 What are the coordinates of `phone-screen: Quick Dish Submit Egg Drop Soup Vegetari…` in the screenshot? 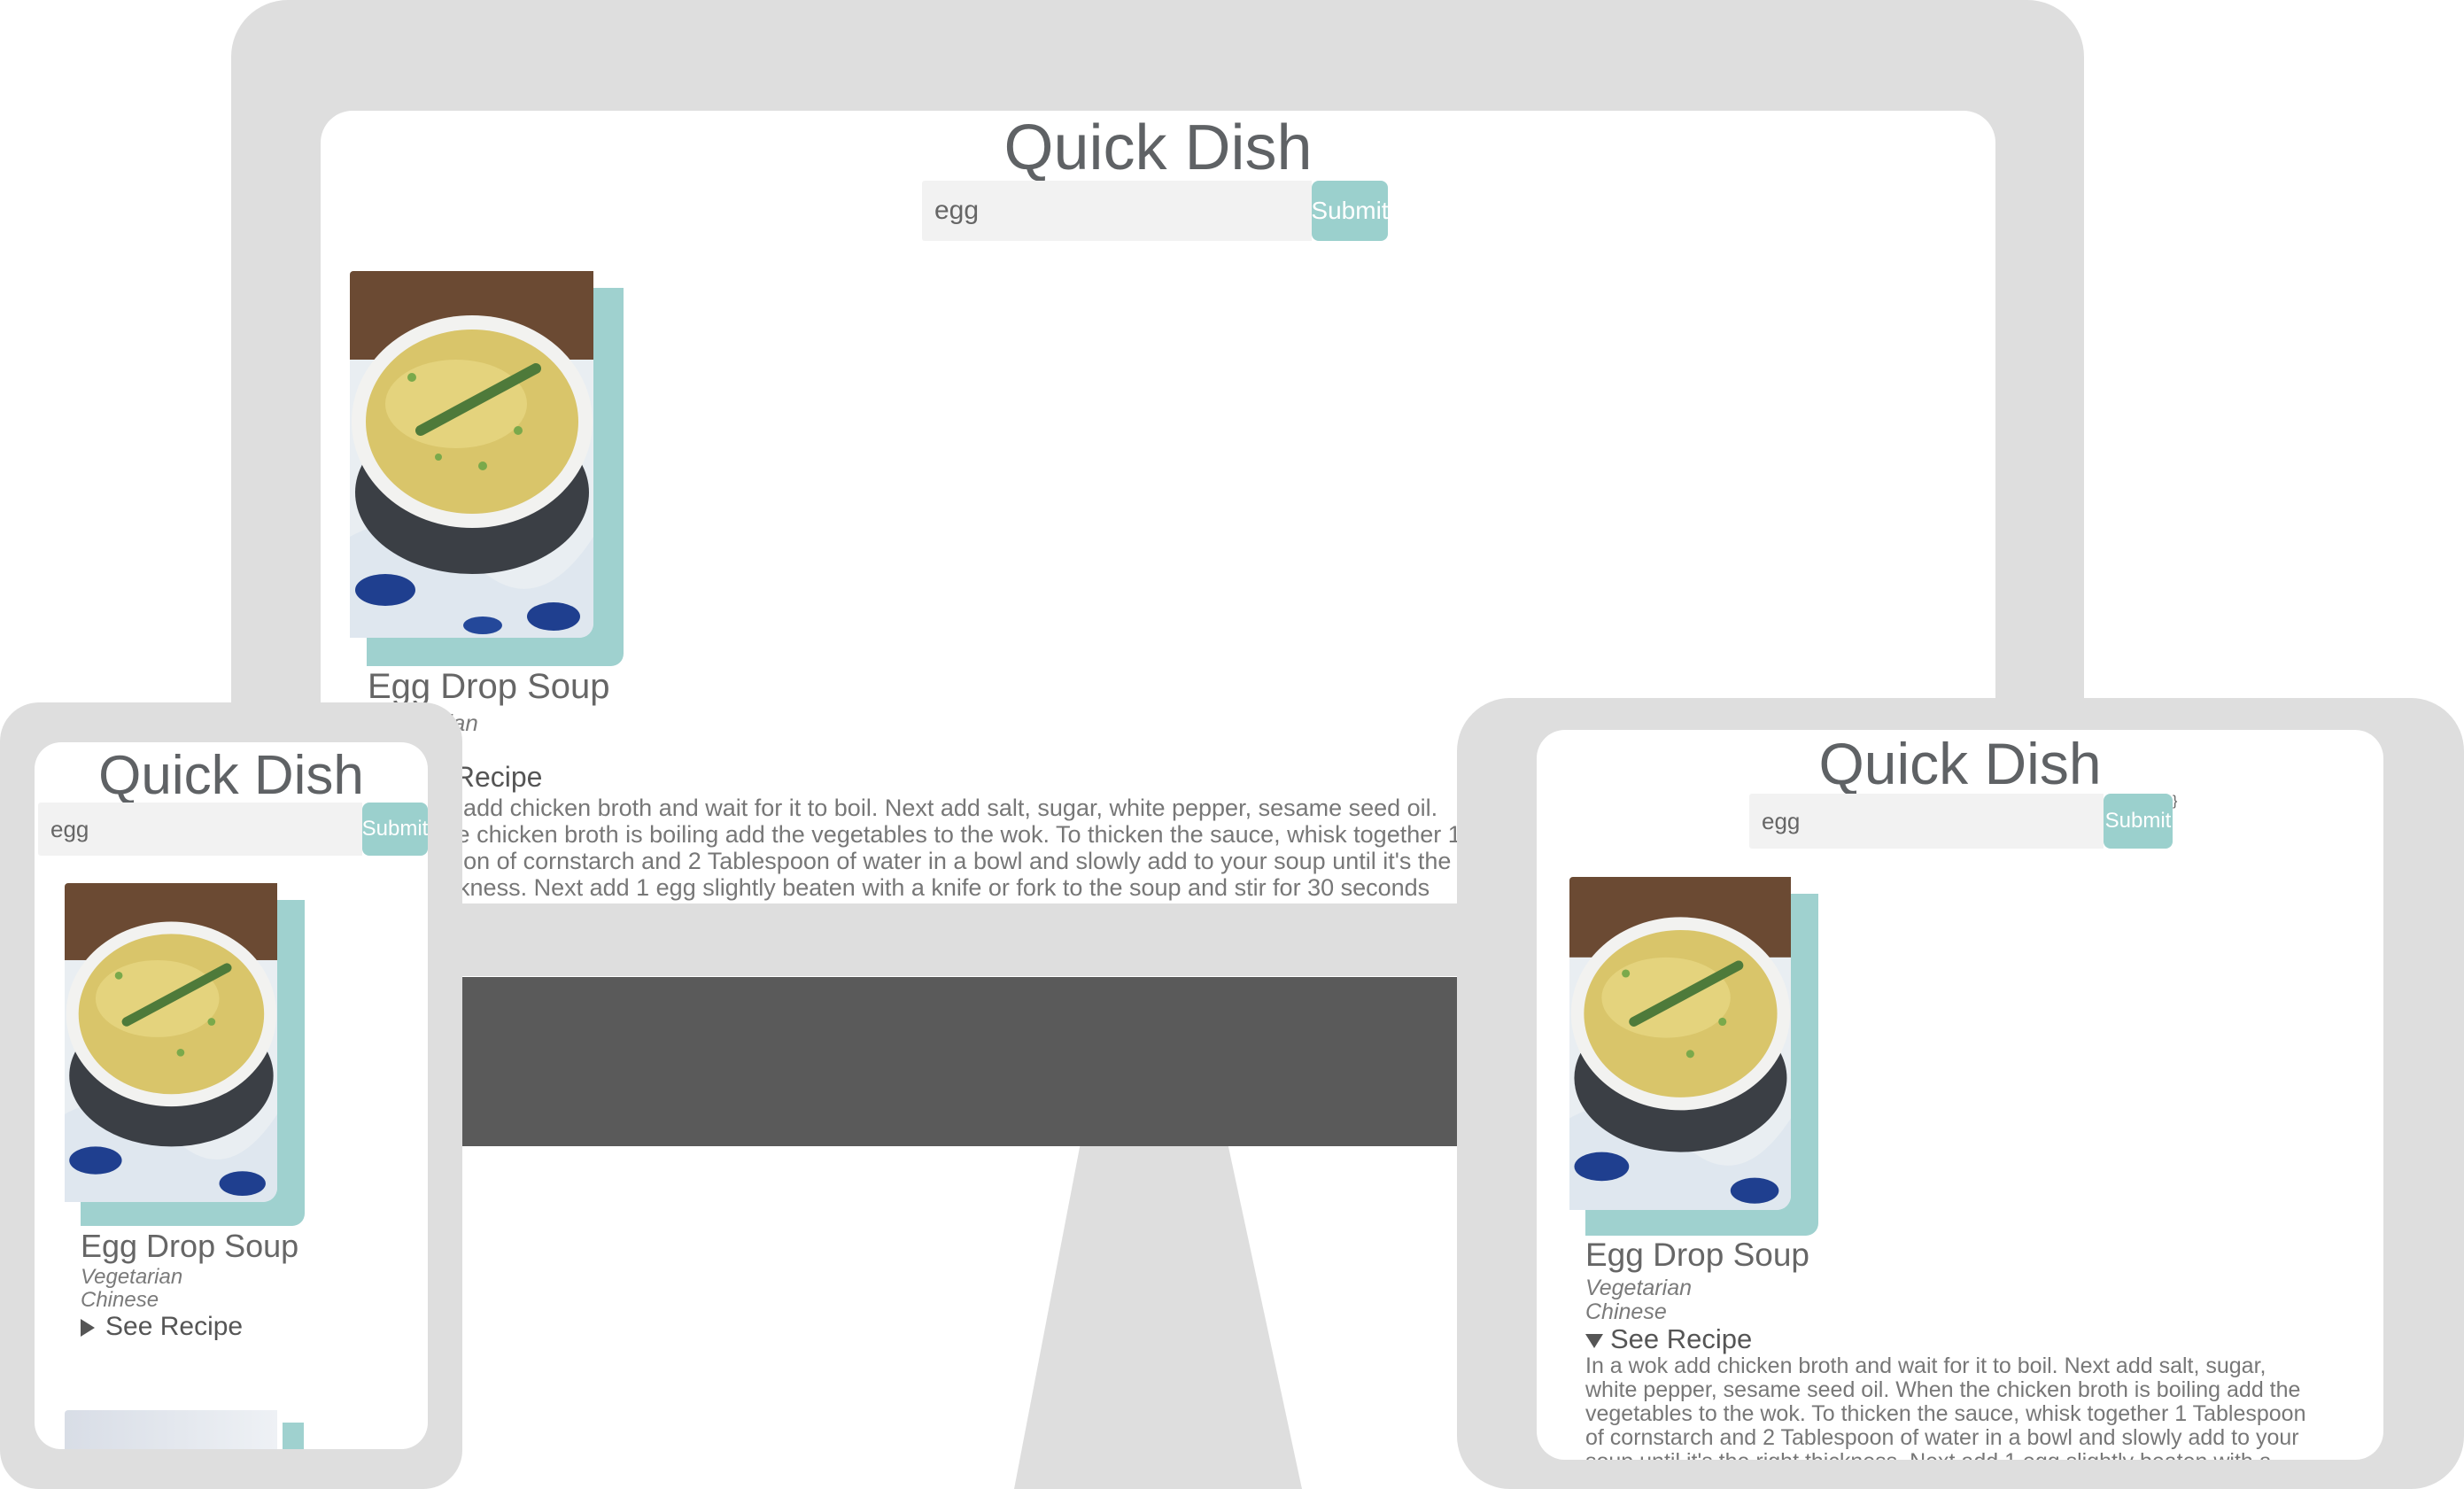 It's located at (231, 1095).